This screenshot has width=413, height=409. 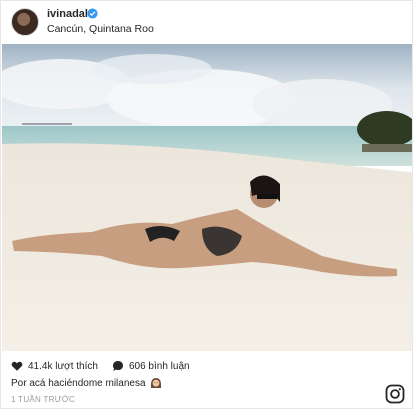 What do you see at coordinates (25, 22) in the screenshot?
I see `avatar` at bounding box center [25, 22].